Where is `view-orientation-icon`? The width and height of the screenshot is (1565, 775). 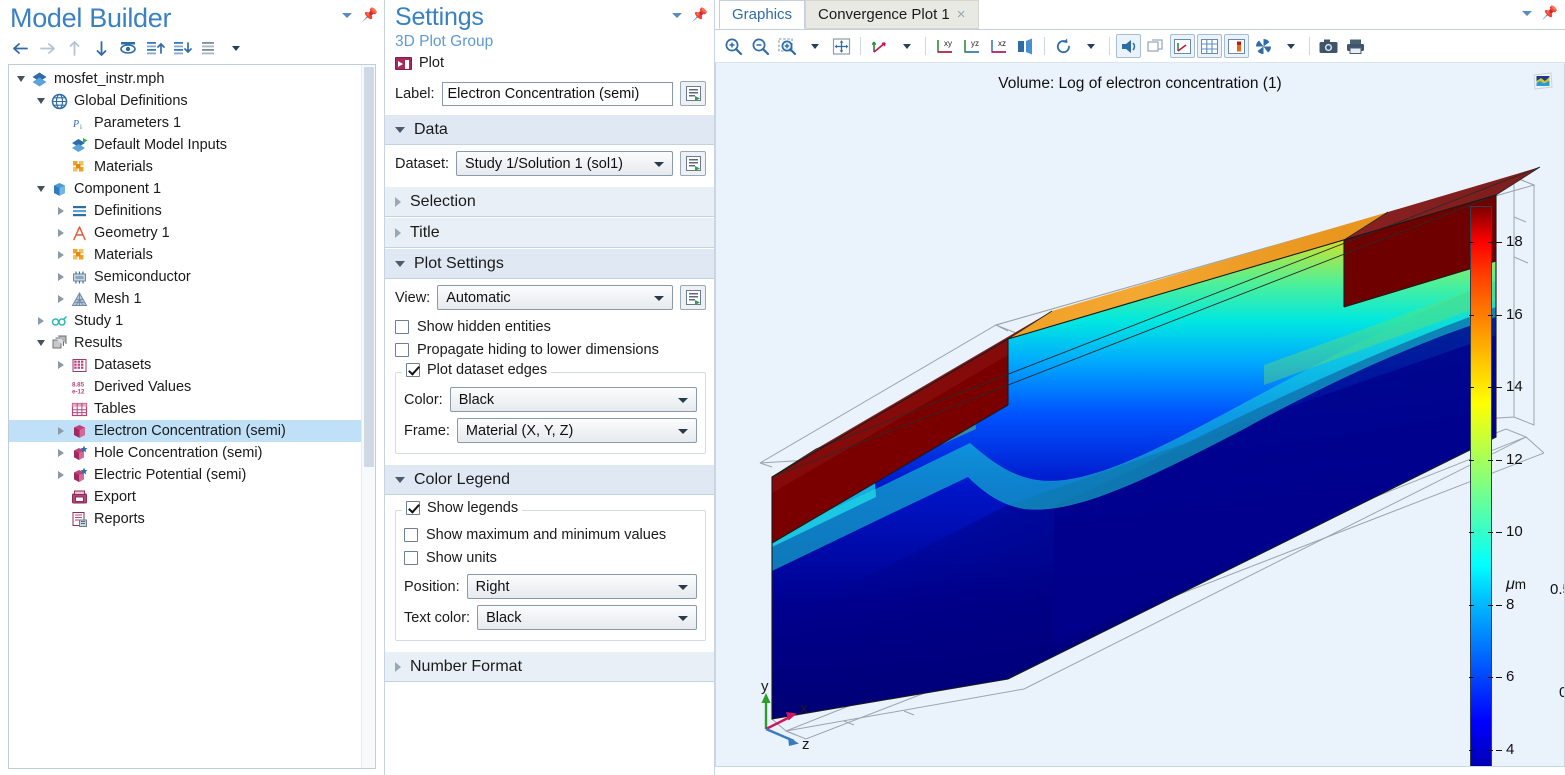 view-orientation-icon is located at coordinates (879, 46).